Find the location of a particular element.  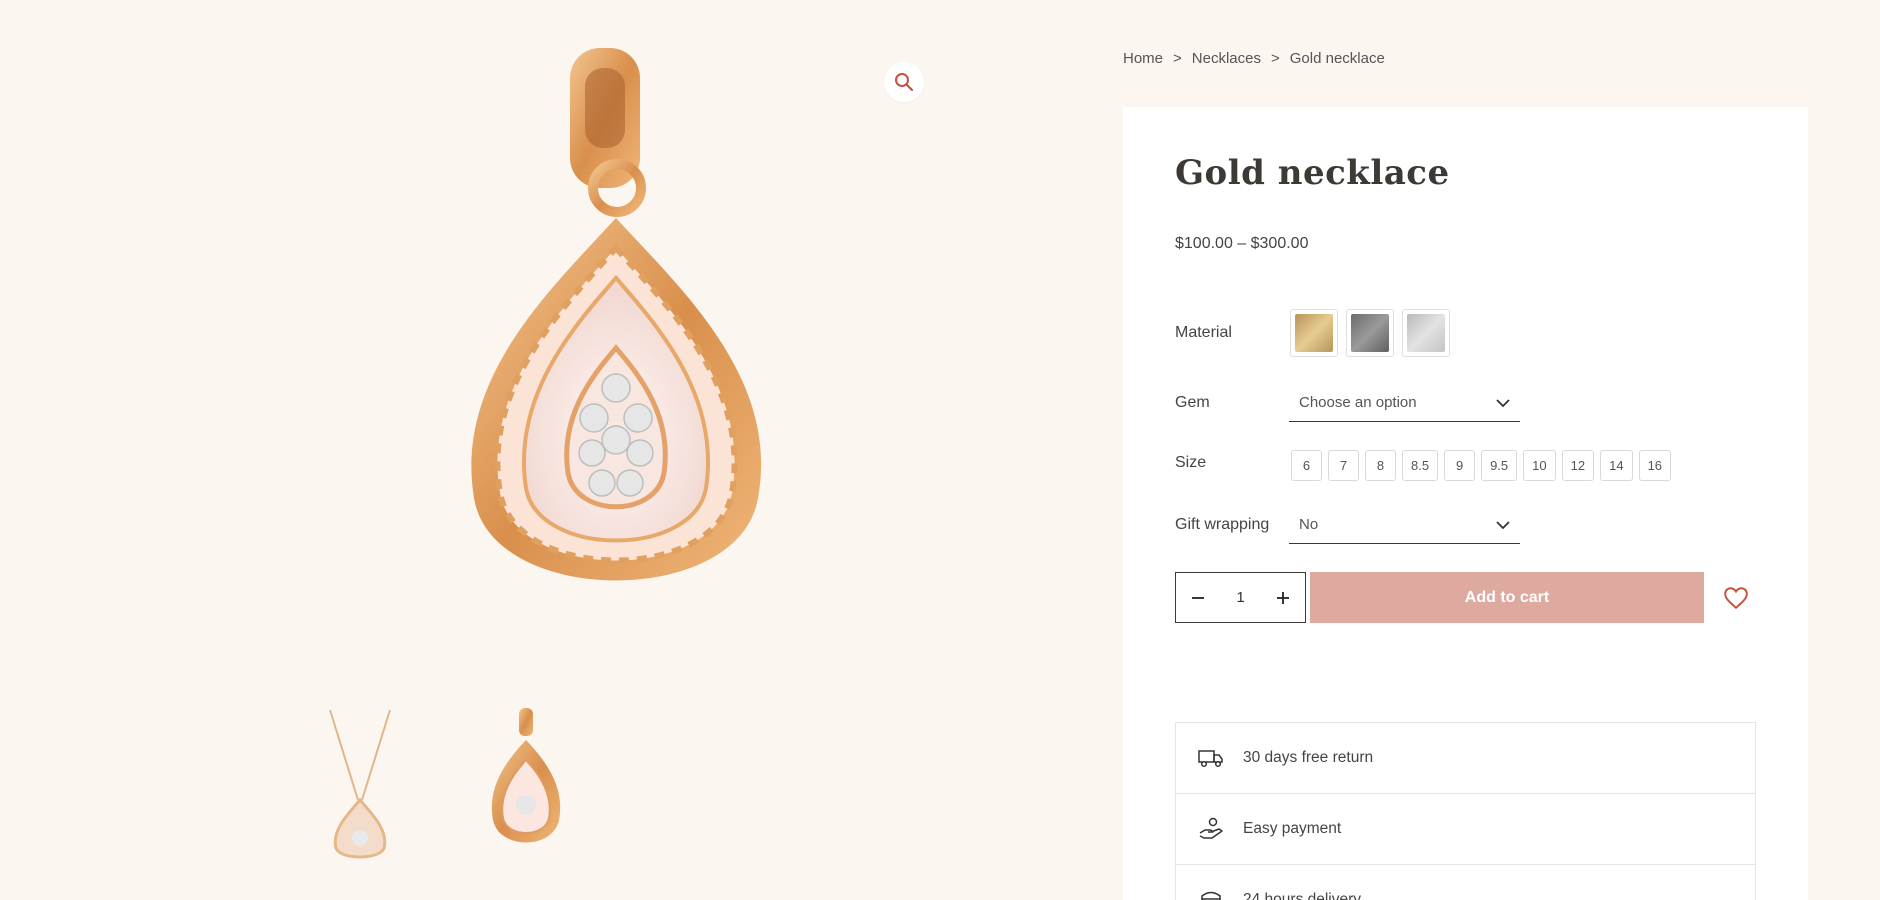

size-option: 6 is located at coordinates (1306, 465).